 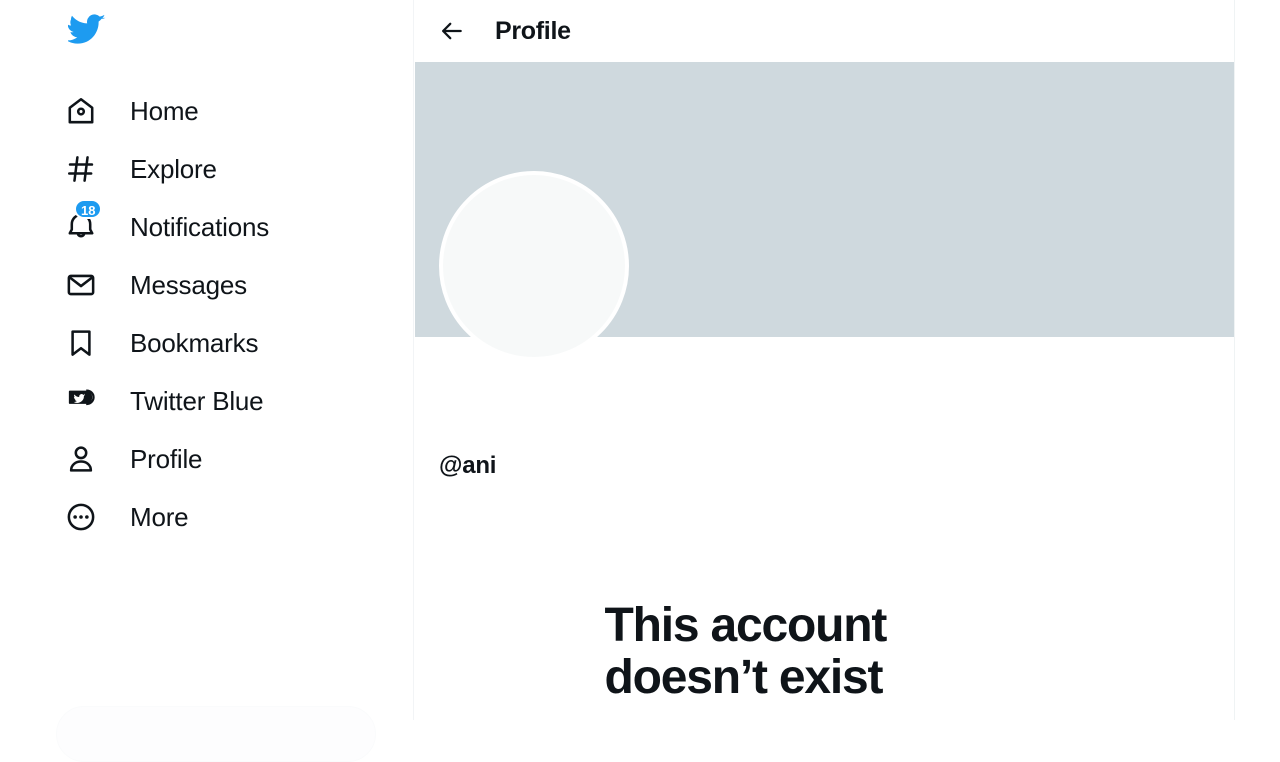 I want to click on sidebar-item-label: Twitter Blue, so click(x=197, y=401).